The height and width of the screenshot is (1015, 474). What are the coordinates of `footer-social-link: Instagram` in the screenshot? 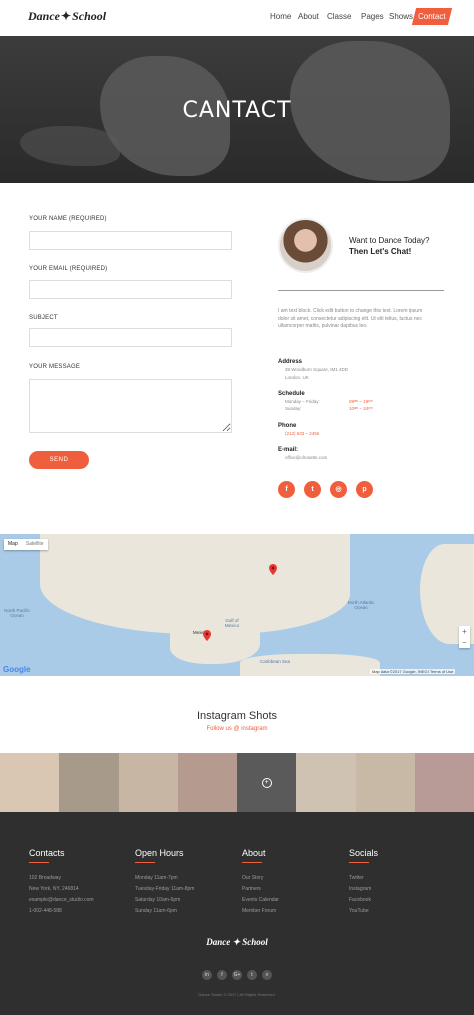 It's located at (360, 889).